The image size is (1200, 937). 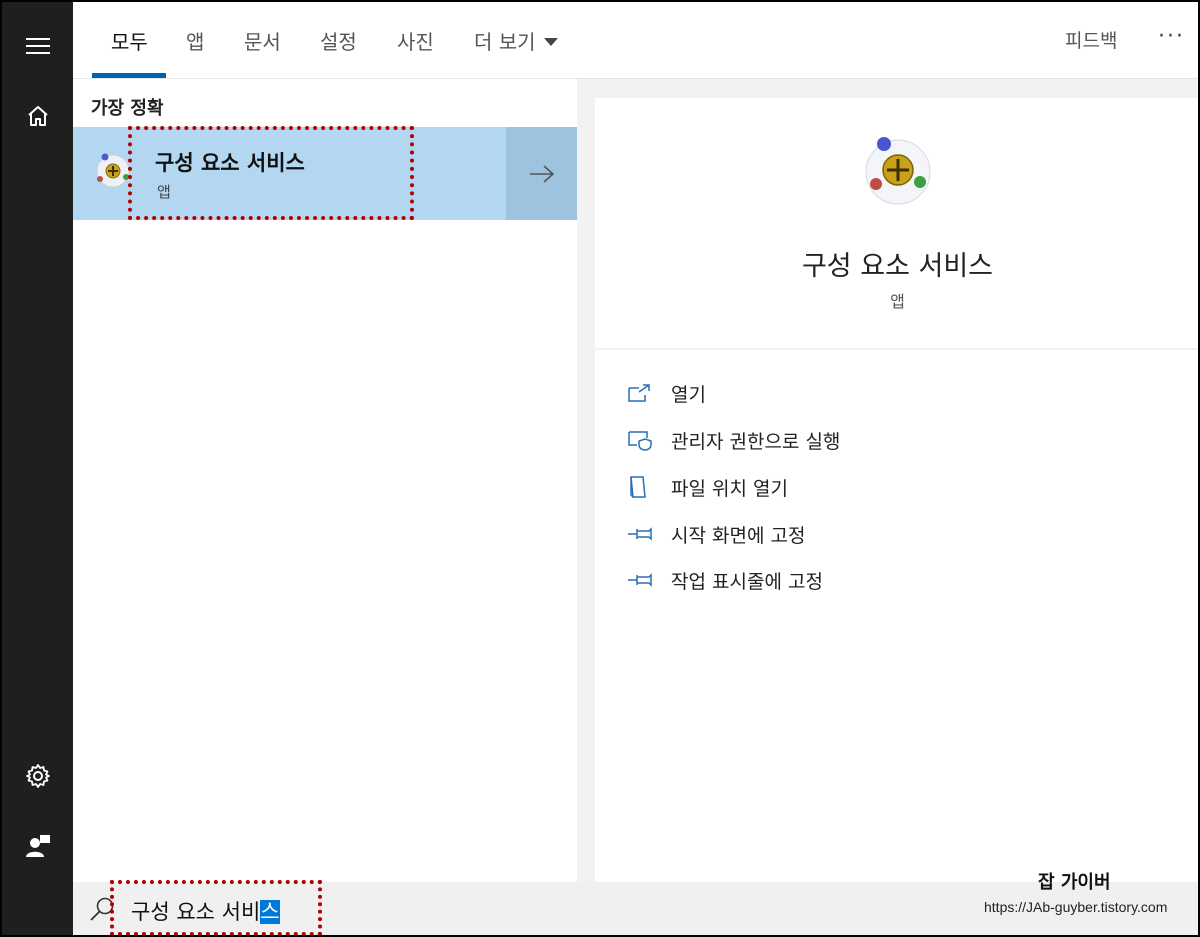 What do you see at coordinates (270, 912) in the screenshot?
I see `search-query-selection: 스` at bounding box center [270, 912].